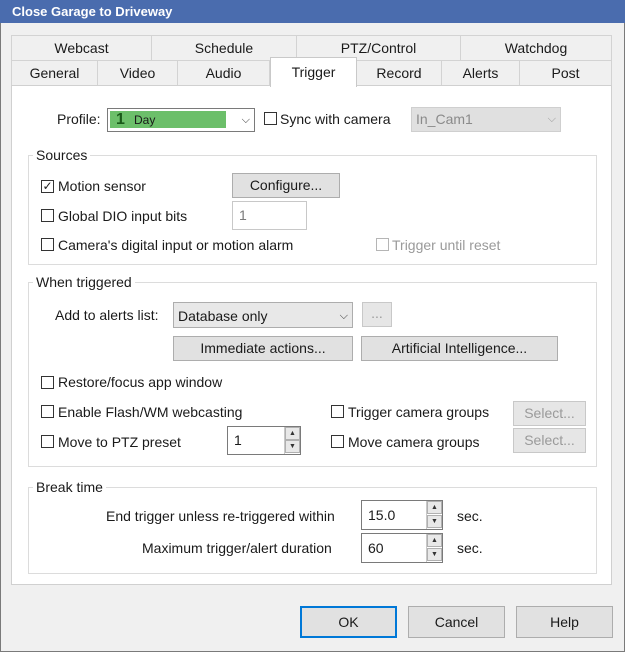 The width and height of the screenshot is (625, 652). I want to click on max-duration-unit: sec., so click(470, 548).